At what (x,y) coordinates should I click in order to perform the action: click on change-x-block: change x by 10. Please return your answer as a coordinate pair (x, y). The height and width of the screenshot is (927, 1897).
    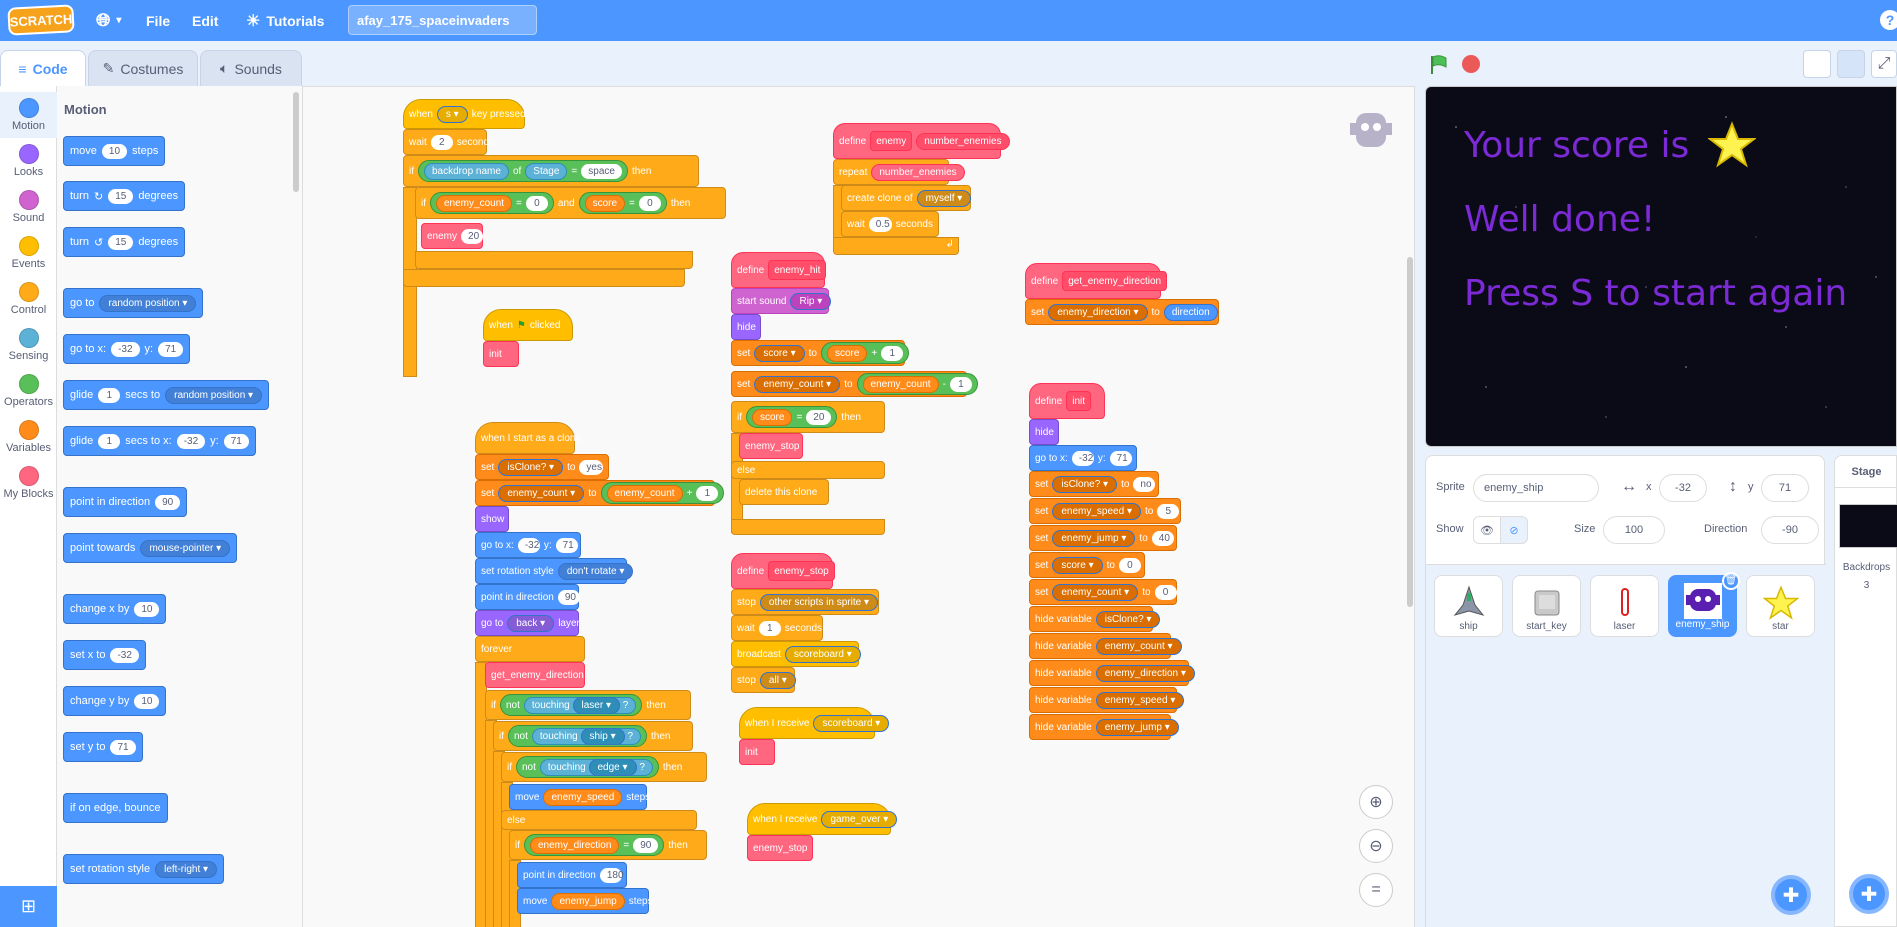
    Looking at the image, I should click on (115, 609).